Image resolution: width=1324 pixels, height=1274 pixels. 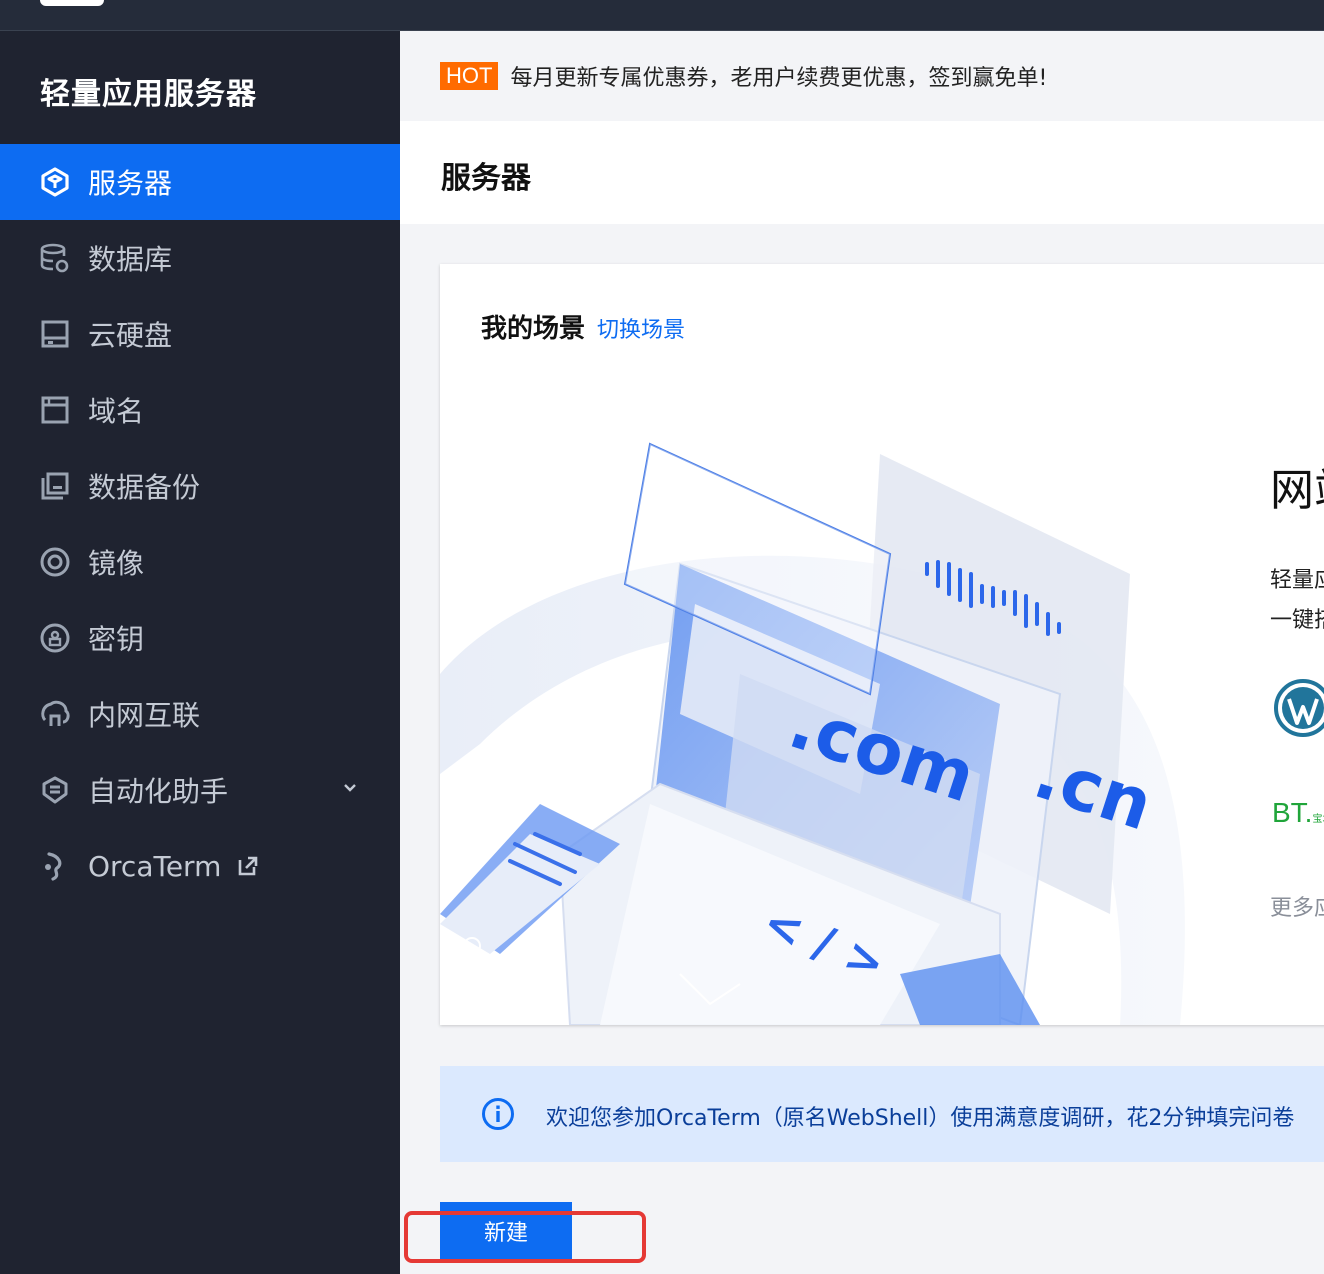 I want to click on bt-logo-subtext: 宝塔 cn, so click(x=1318, y=819).